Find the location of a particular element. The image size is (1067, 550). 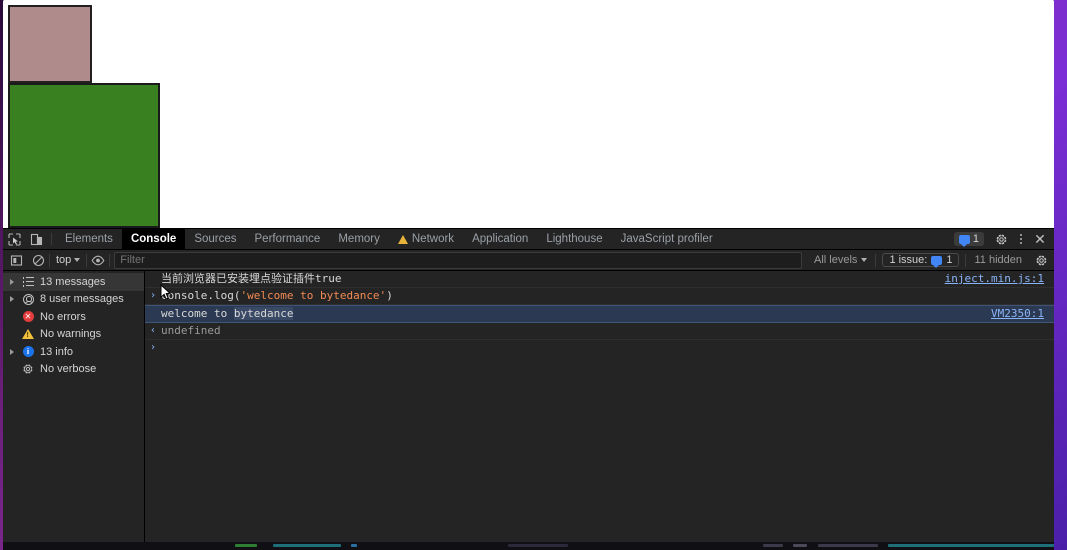

console-sidebar-toggle-icon is located at coordinates (16, 260).